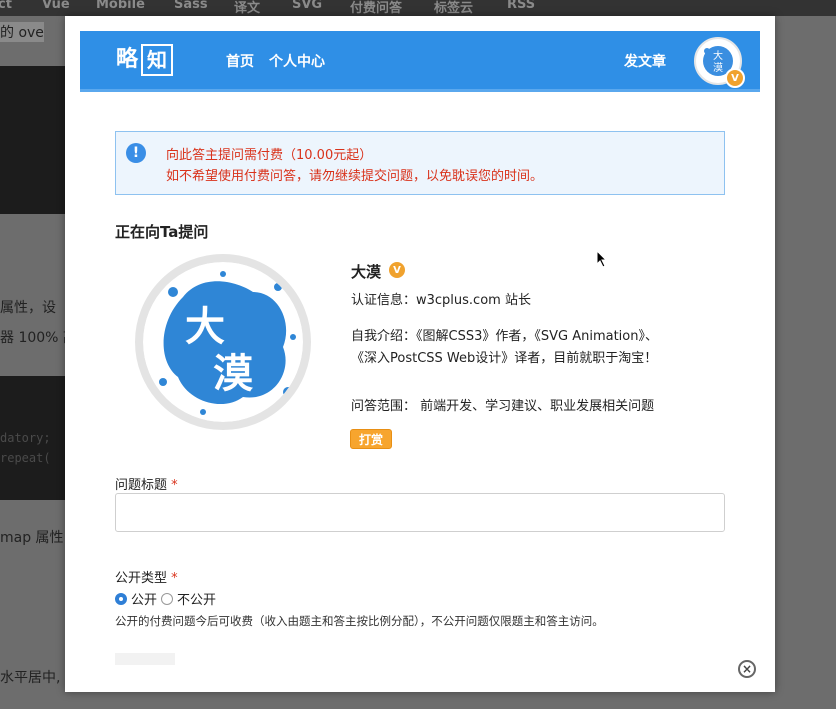  What do you see at coordinates (145, 659) in the screenshot?
I see `faded-next-field` at bounding box center [145, 659].